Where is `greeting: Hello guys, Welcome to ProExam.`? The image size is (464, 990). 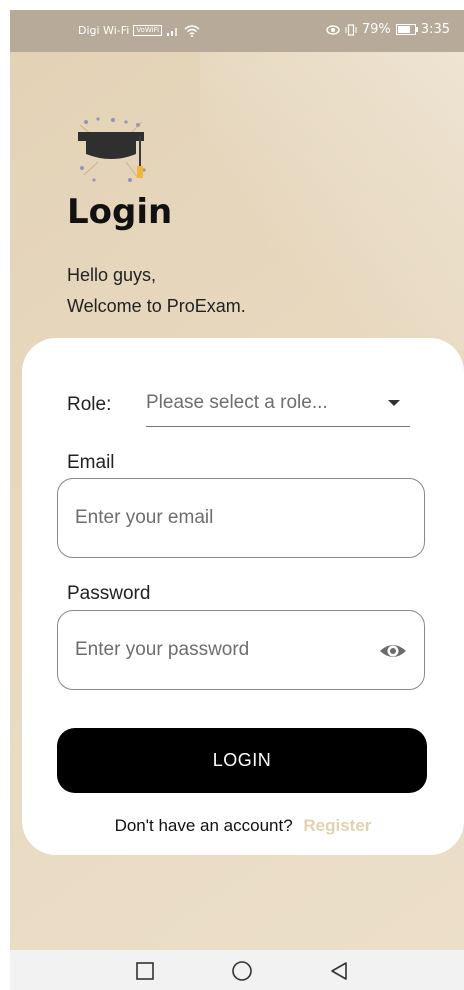
greeting: Hello guys, Welcome to ProExam. is located at coordinates (156, 291).